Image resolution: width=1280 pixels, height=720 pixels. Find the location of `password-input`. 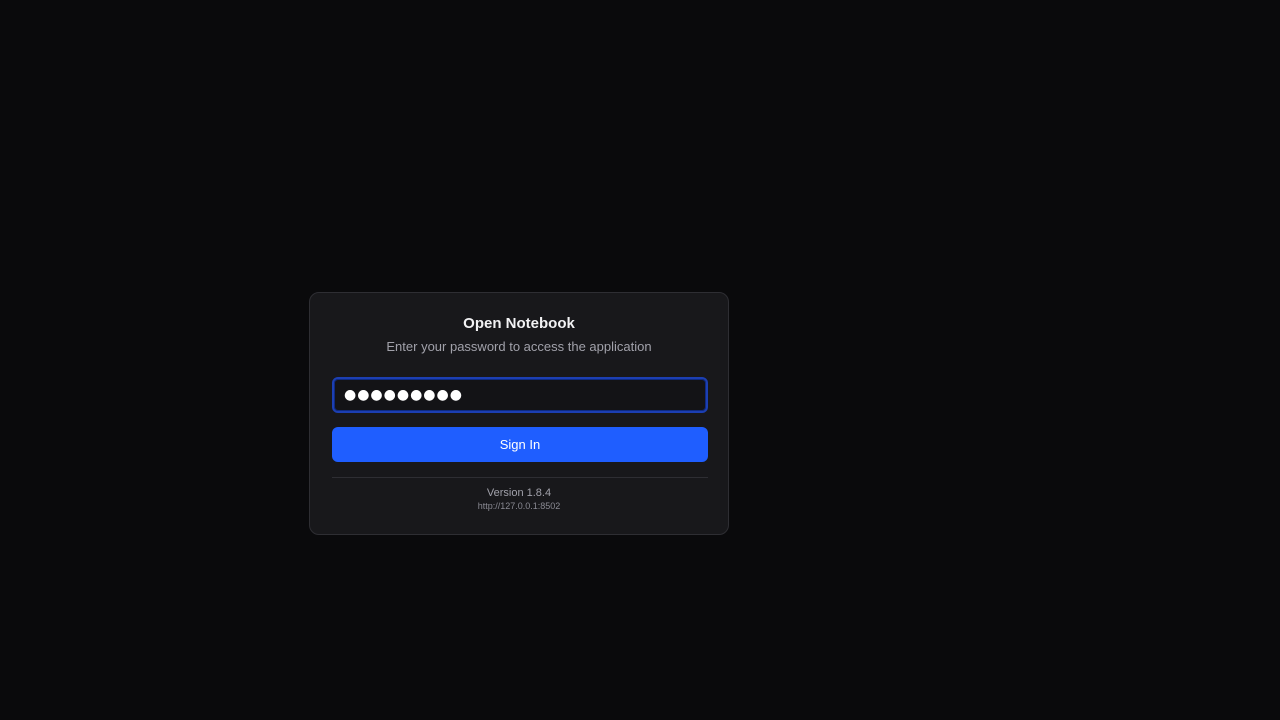

password-input is located at coordinates (520, 395).